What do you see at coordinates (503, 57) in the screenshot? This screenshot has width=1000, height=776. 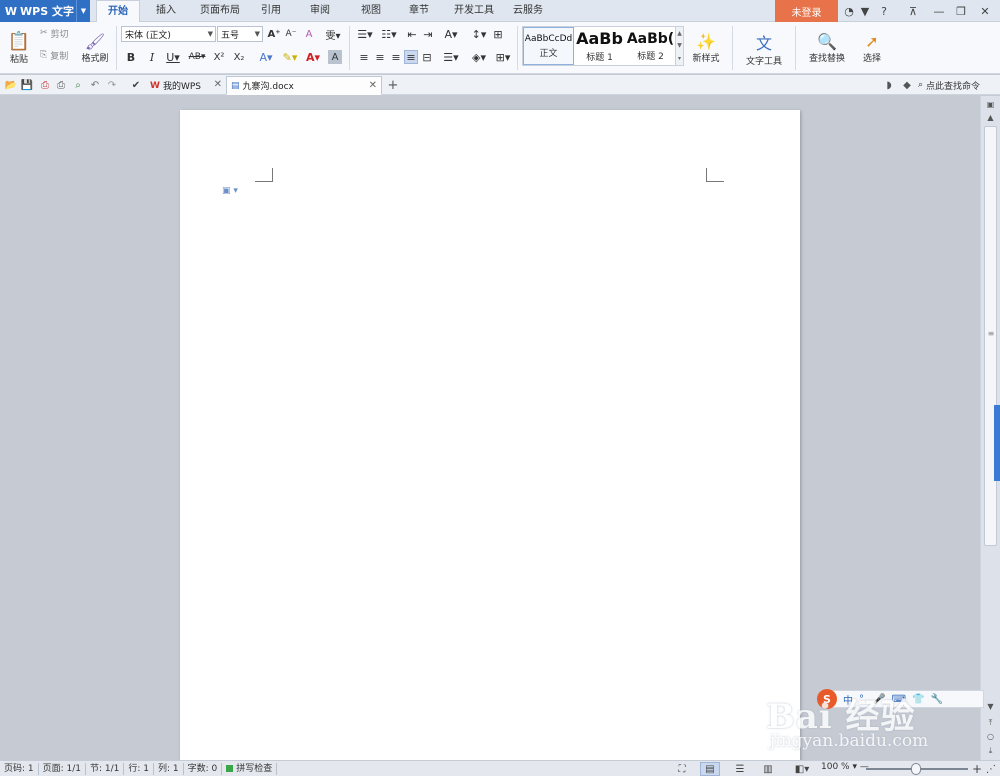 I see `borders-icon: ⊞▾` at bounding box center [503, 57].